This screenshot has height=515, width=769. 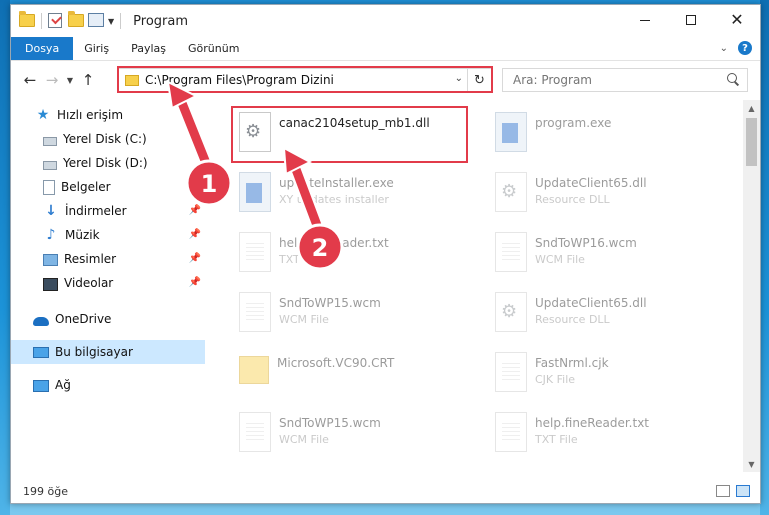 I want to click on sidebar-item-label: Müzik, so click(x=82, y=235).